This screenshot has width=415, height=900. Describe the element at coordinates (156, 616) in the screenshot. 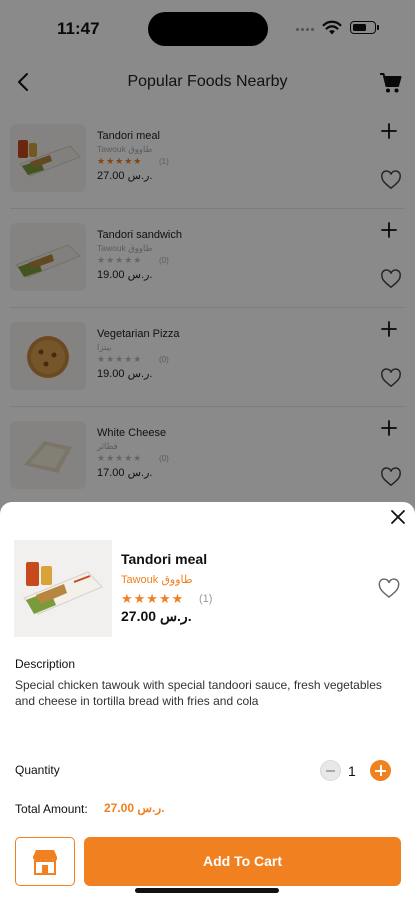

I see `product-price: 27.00 ر.س.` at that location.